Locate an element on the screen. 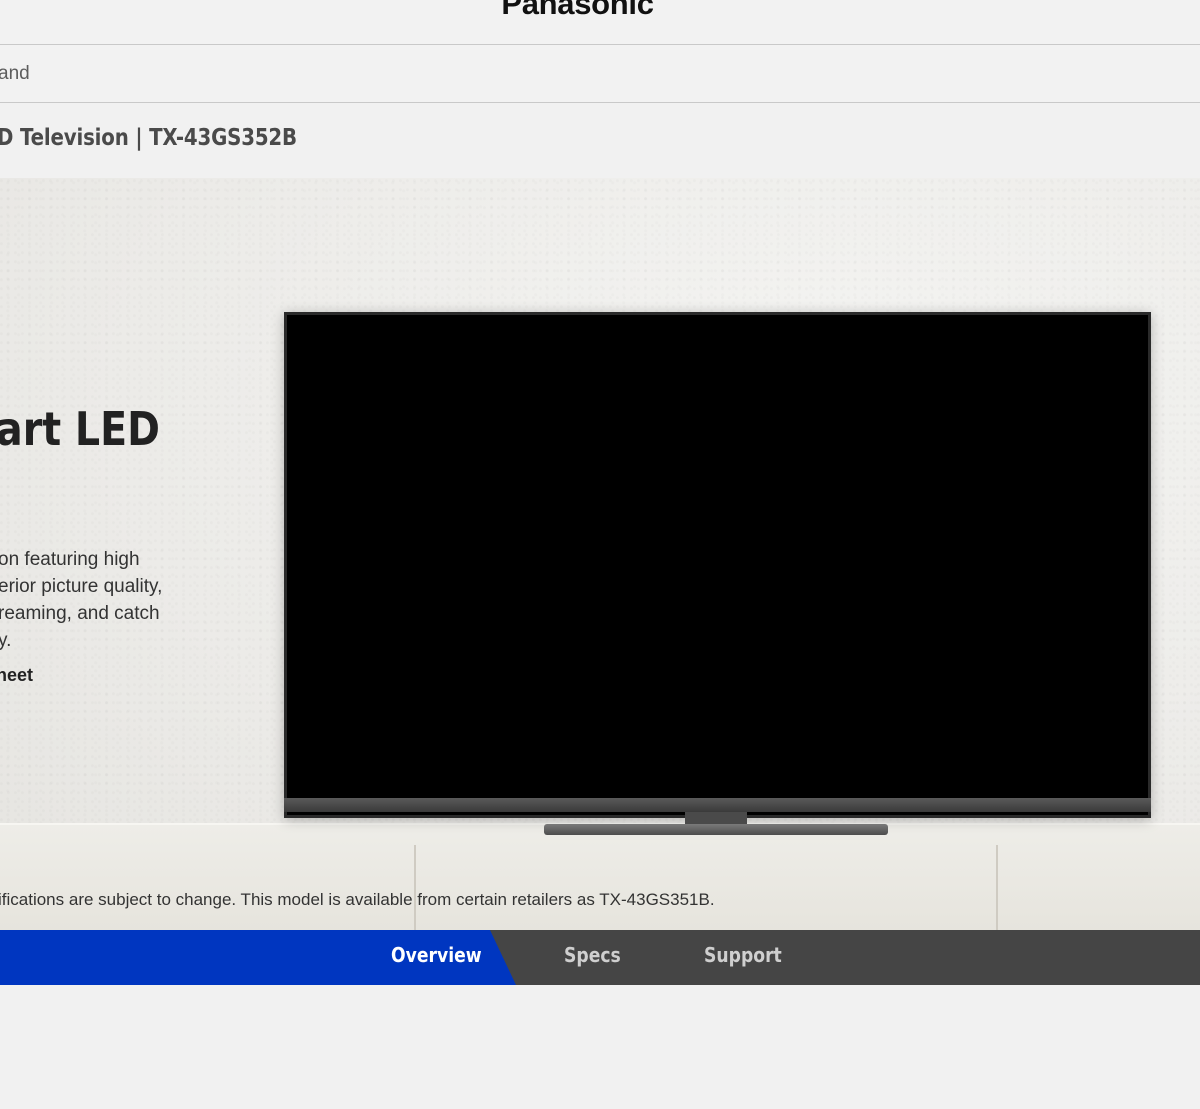  hero-description-line: erior picture quality, is located at coordinates (81, 586).